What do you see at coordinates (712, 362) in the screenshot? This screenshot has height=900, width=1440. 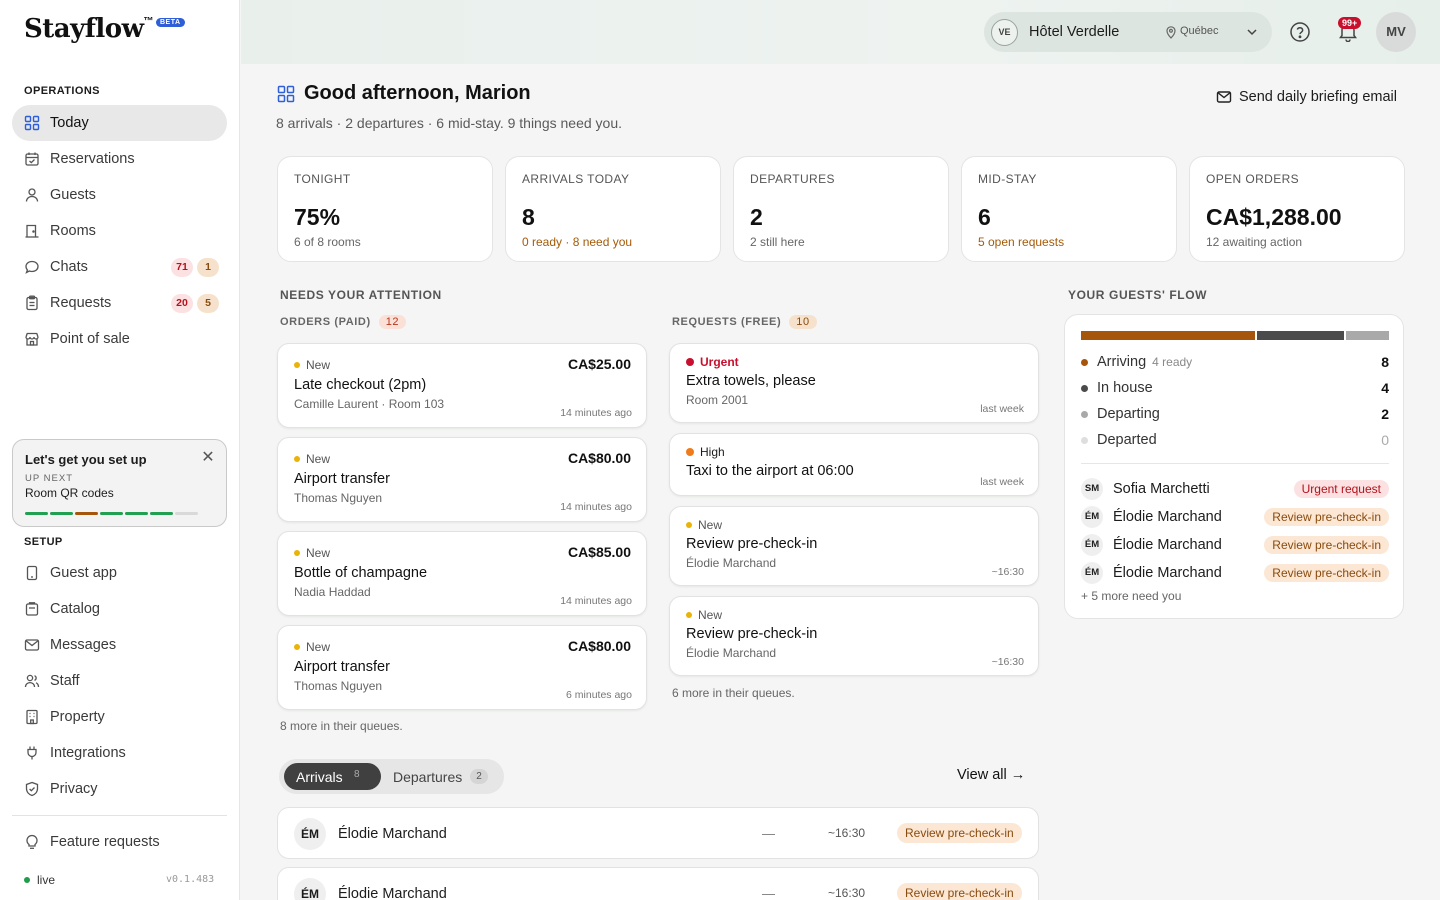 I see `request-priority: Urgent` at bounding box center [712, 362].